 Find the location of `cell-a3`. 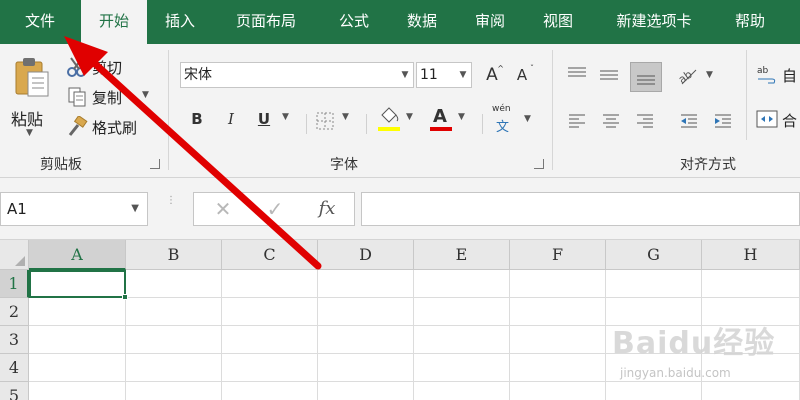

cell-a3 is located at coordinates (77, 340).